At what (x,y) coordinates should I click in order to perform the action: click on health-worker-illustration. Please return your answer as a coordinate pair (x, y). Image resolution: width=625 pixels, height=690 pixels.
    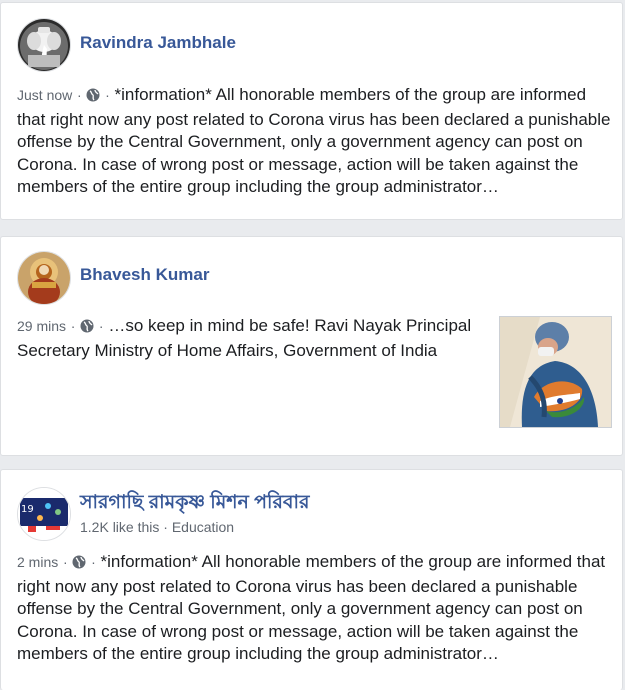
    Looking at the image, I should click on (555, 372).